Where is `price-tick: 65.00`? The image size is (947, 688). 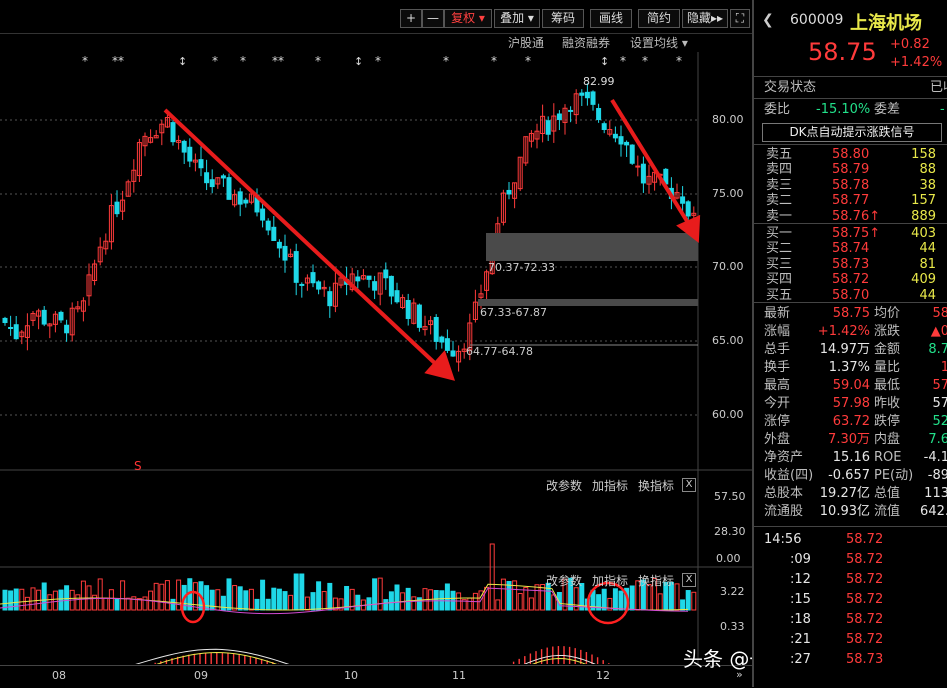
price-tick: 65.00 is located at coordinates (728, 340).